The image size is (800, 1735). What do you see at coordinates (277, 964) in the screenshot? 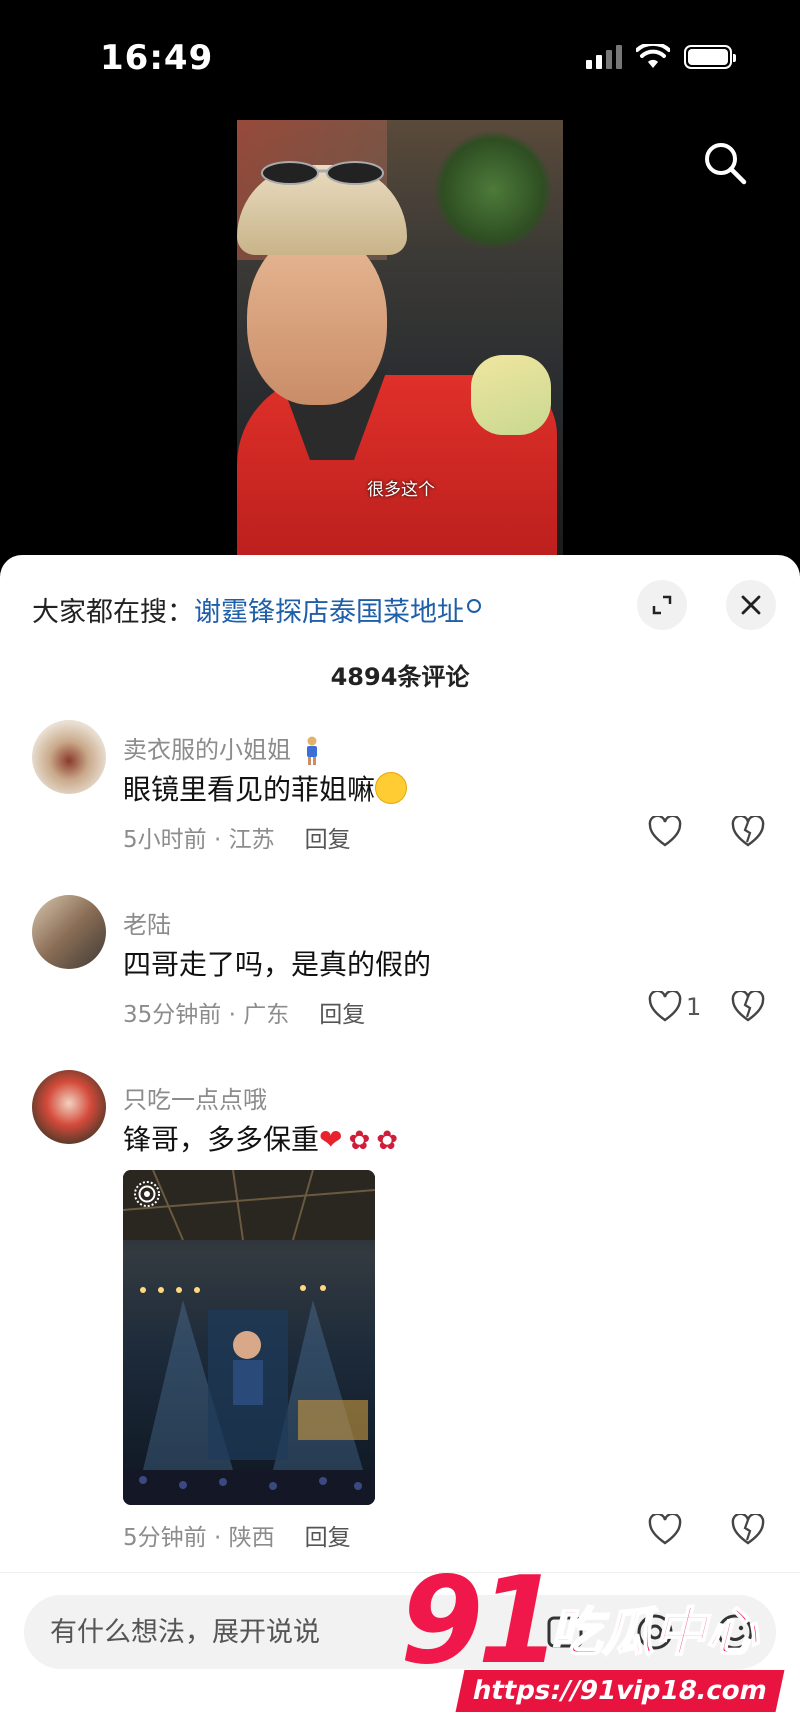
I see `comment-text: 四哥走了吗，是真的假的` at bounding box center [277, 964].